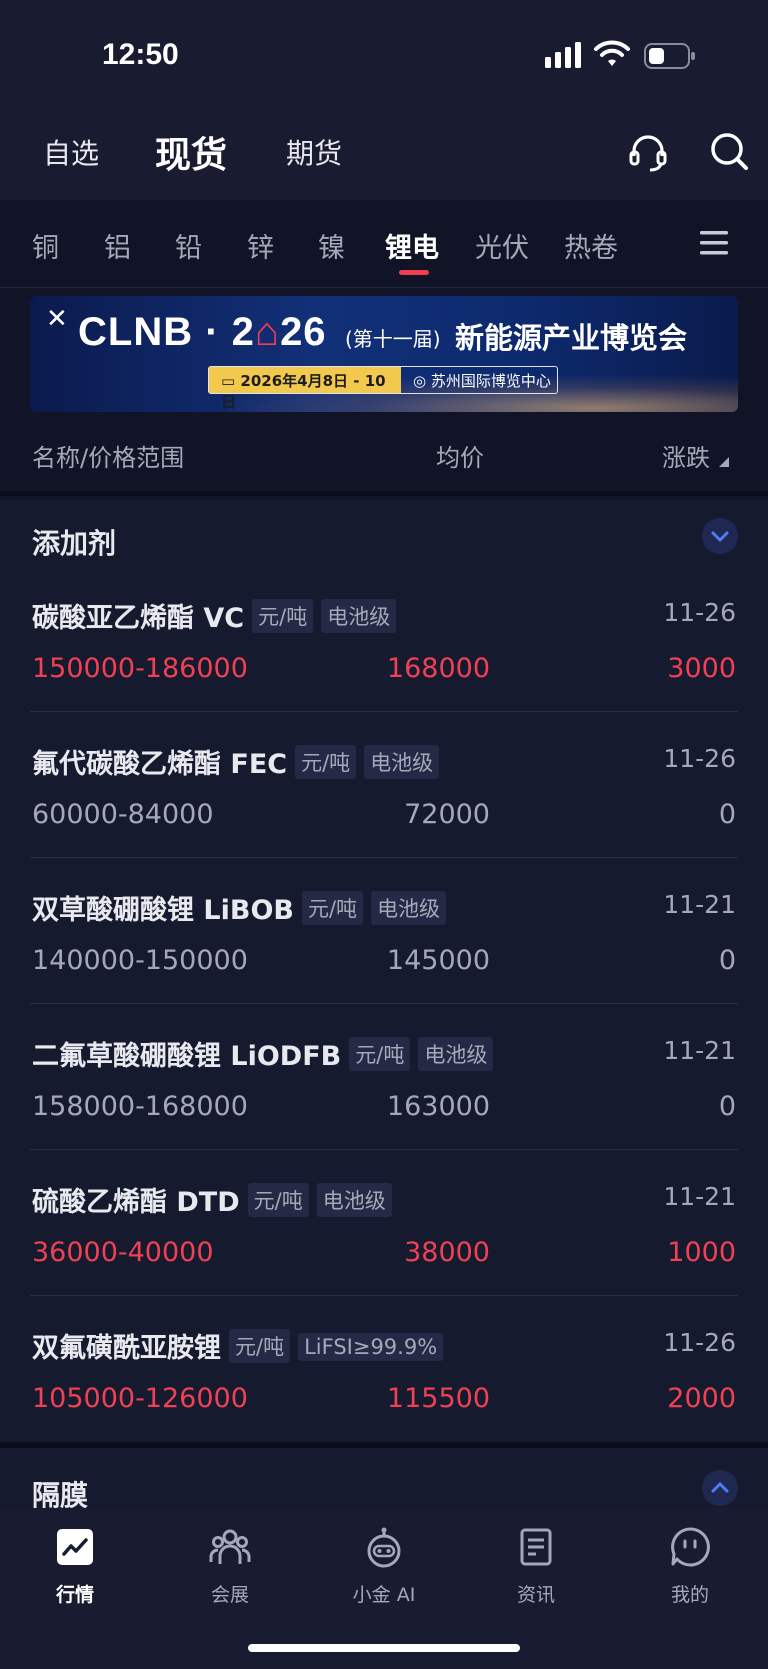  What do you see at coordinates (701, 1252) in the screenshot?
I see `price-change: 1000` at bounding box center [701, 1252].